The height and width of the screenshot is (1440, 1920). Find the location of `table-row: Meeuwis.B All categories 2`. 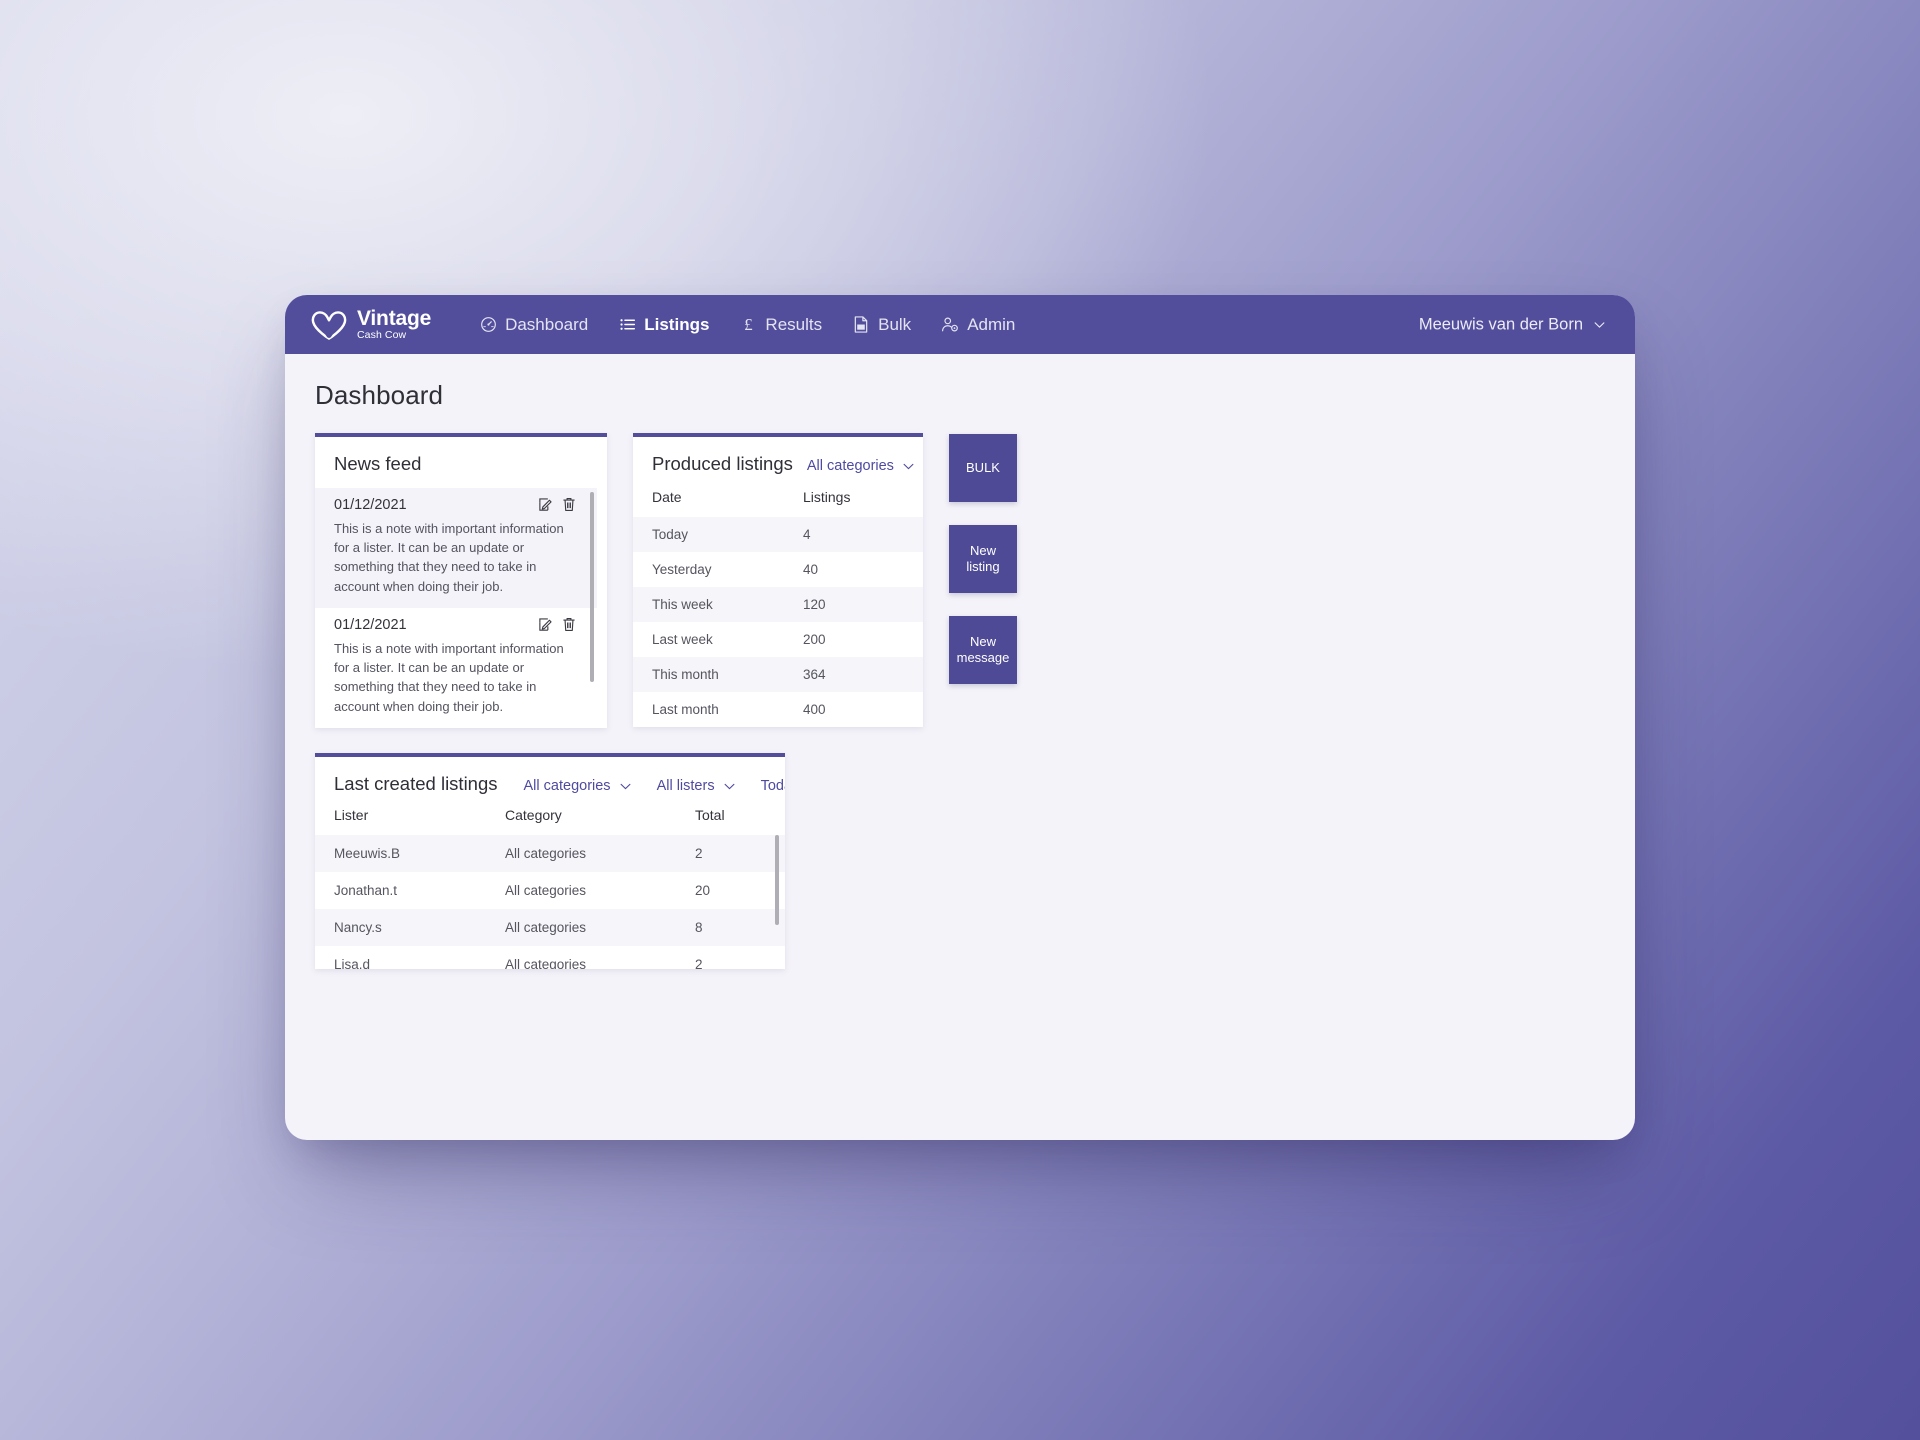

table-row: Meeuwis.B All categories 2 is located at coordinates (550, 853).